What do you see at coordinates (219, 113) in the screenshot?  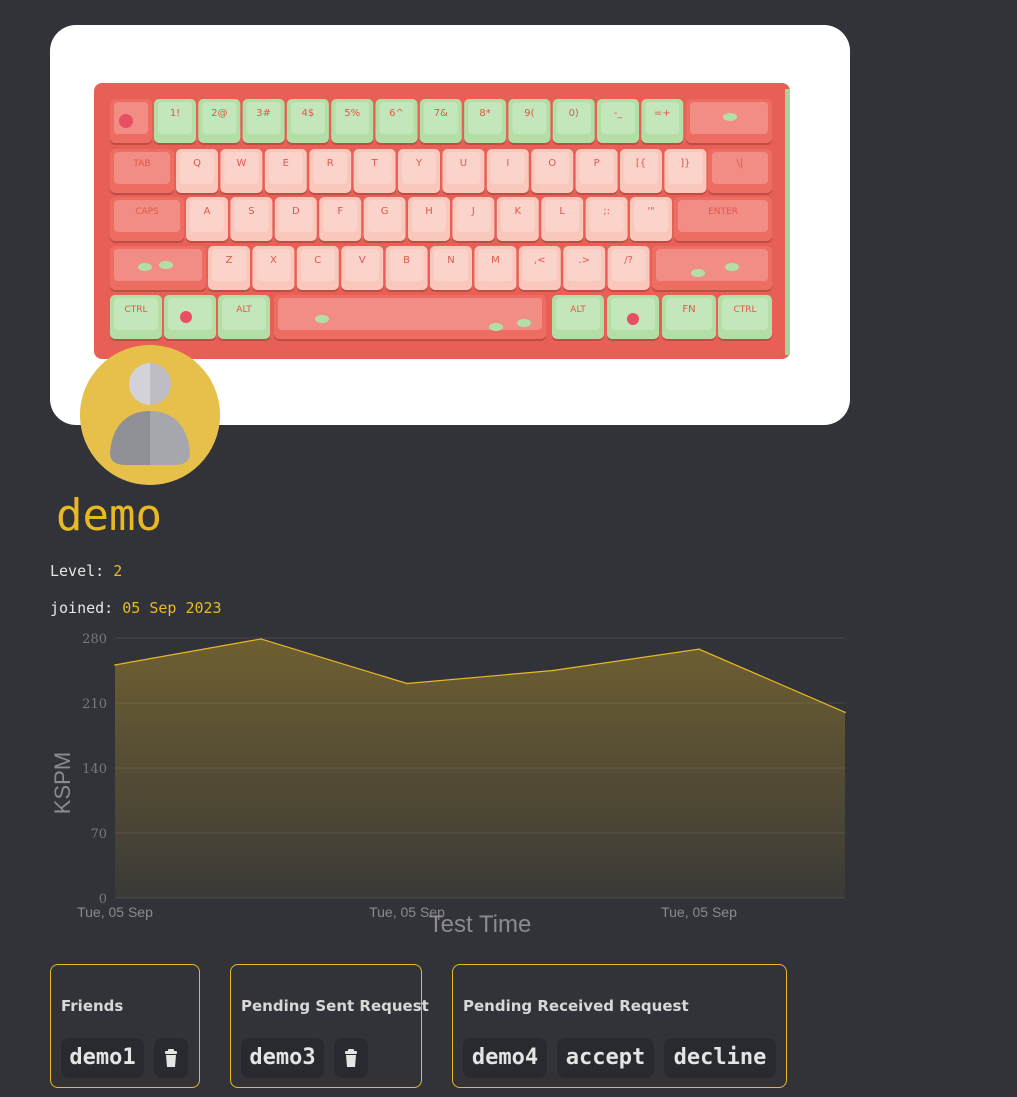 I see `key-label: 2@` at bounding box center [219, 113].